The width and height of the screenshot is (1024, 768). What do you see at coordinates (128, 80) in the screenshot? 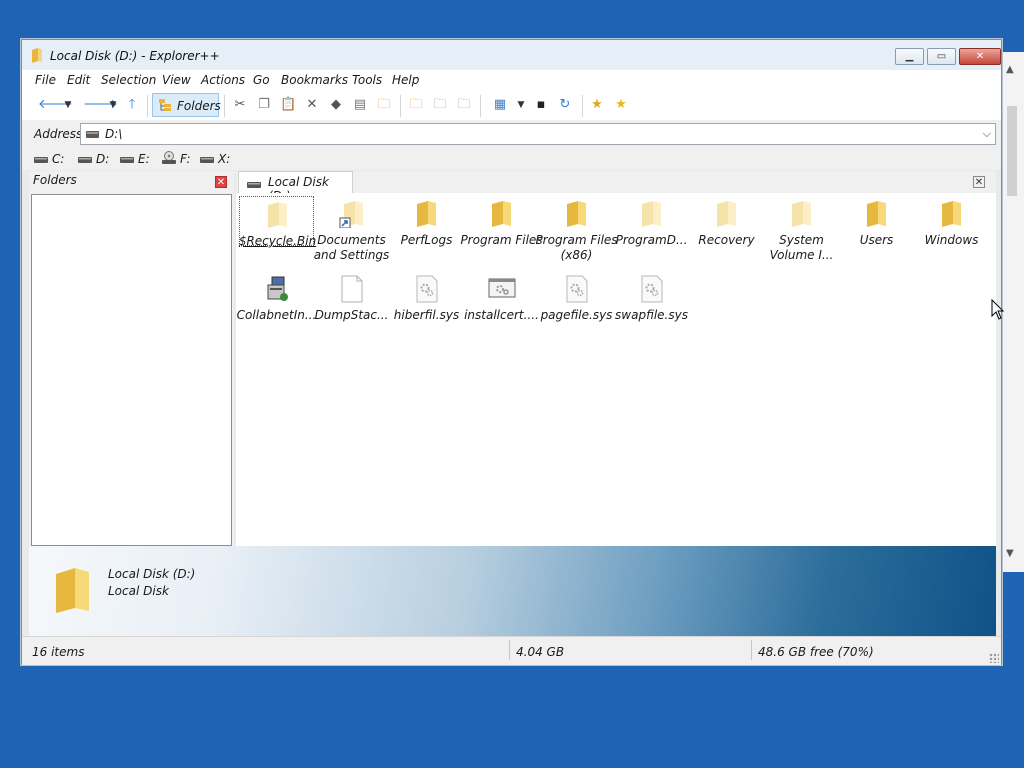
I see `menu-selection: Selection` at bounding box center [128, 80].